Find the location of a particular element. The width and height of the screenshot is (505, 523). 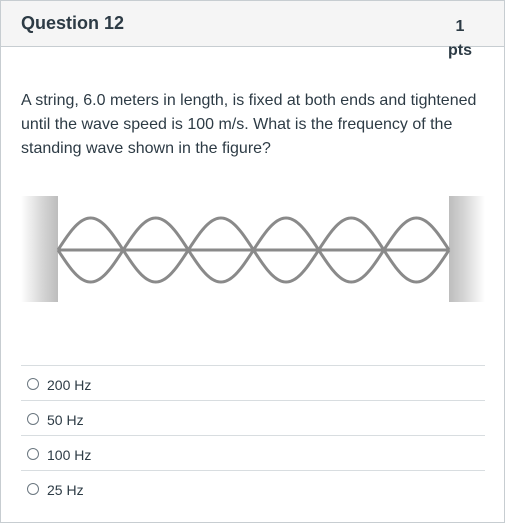

answer-label: 25 Hz is located at coordinates (65, 490).